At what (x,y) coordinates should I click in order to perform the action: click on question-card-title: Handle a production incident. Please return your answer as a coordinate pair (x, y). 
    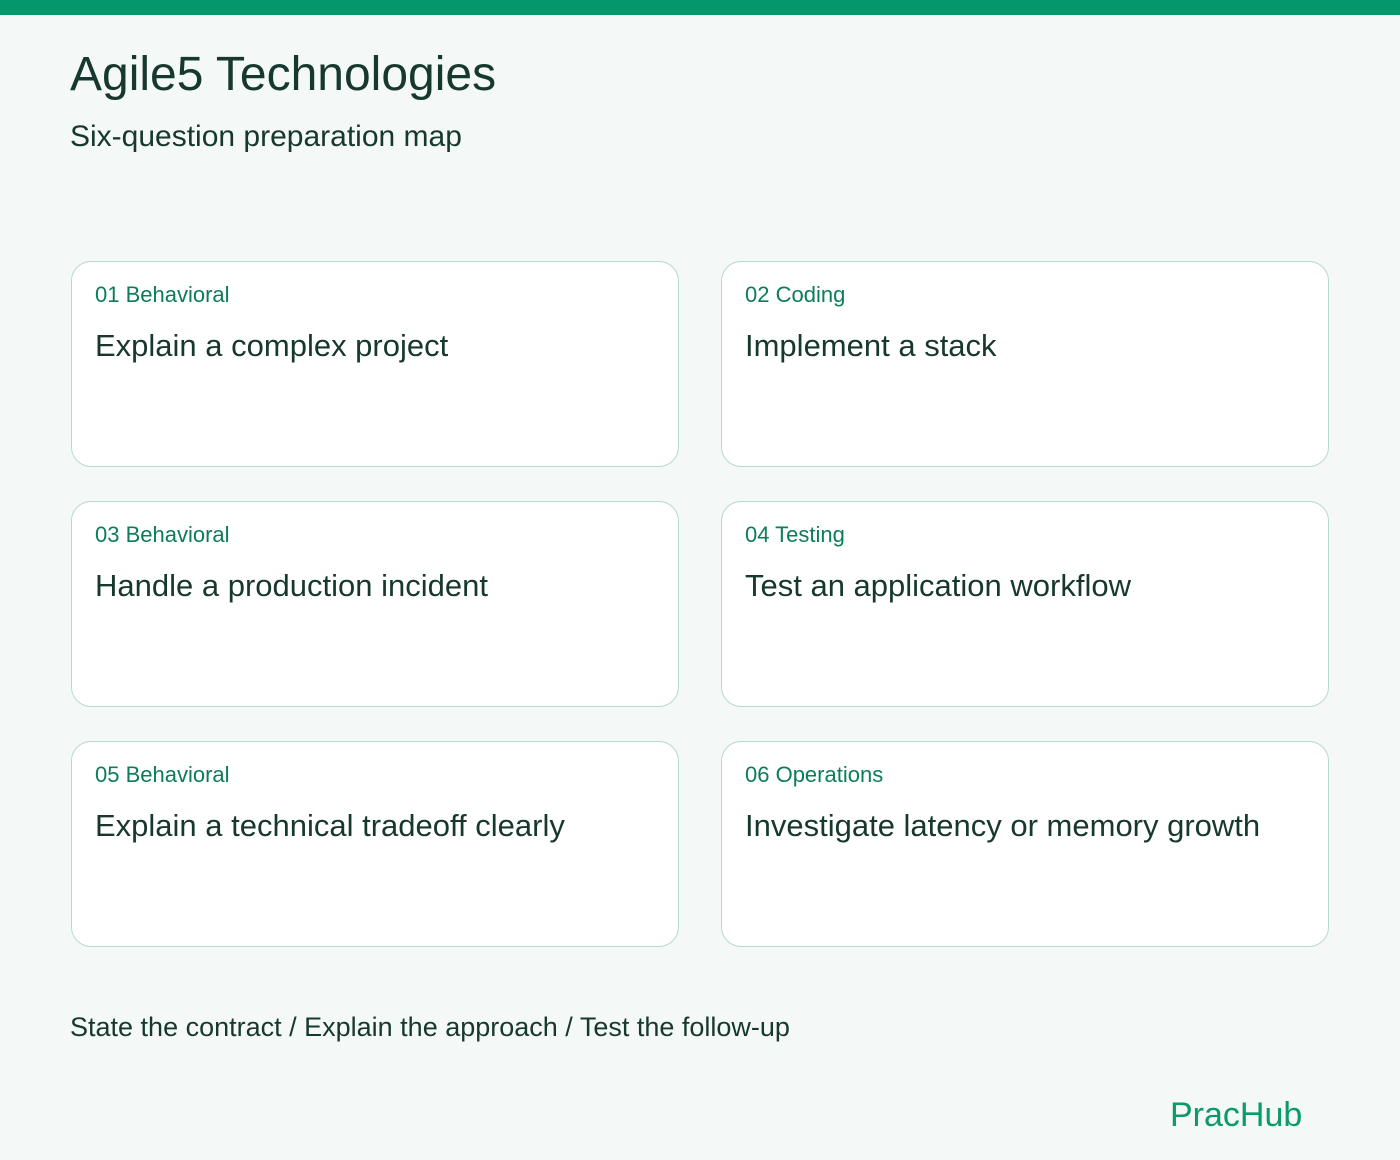
    Looking at the image, I should click on (291, 585).